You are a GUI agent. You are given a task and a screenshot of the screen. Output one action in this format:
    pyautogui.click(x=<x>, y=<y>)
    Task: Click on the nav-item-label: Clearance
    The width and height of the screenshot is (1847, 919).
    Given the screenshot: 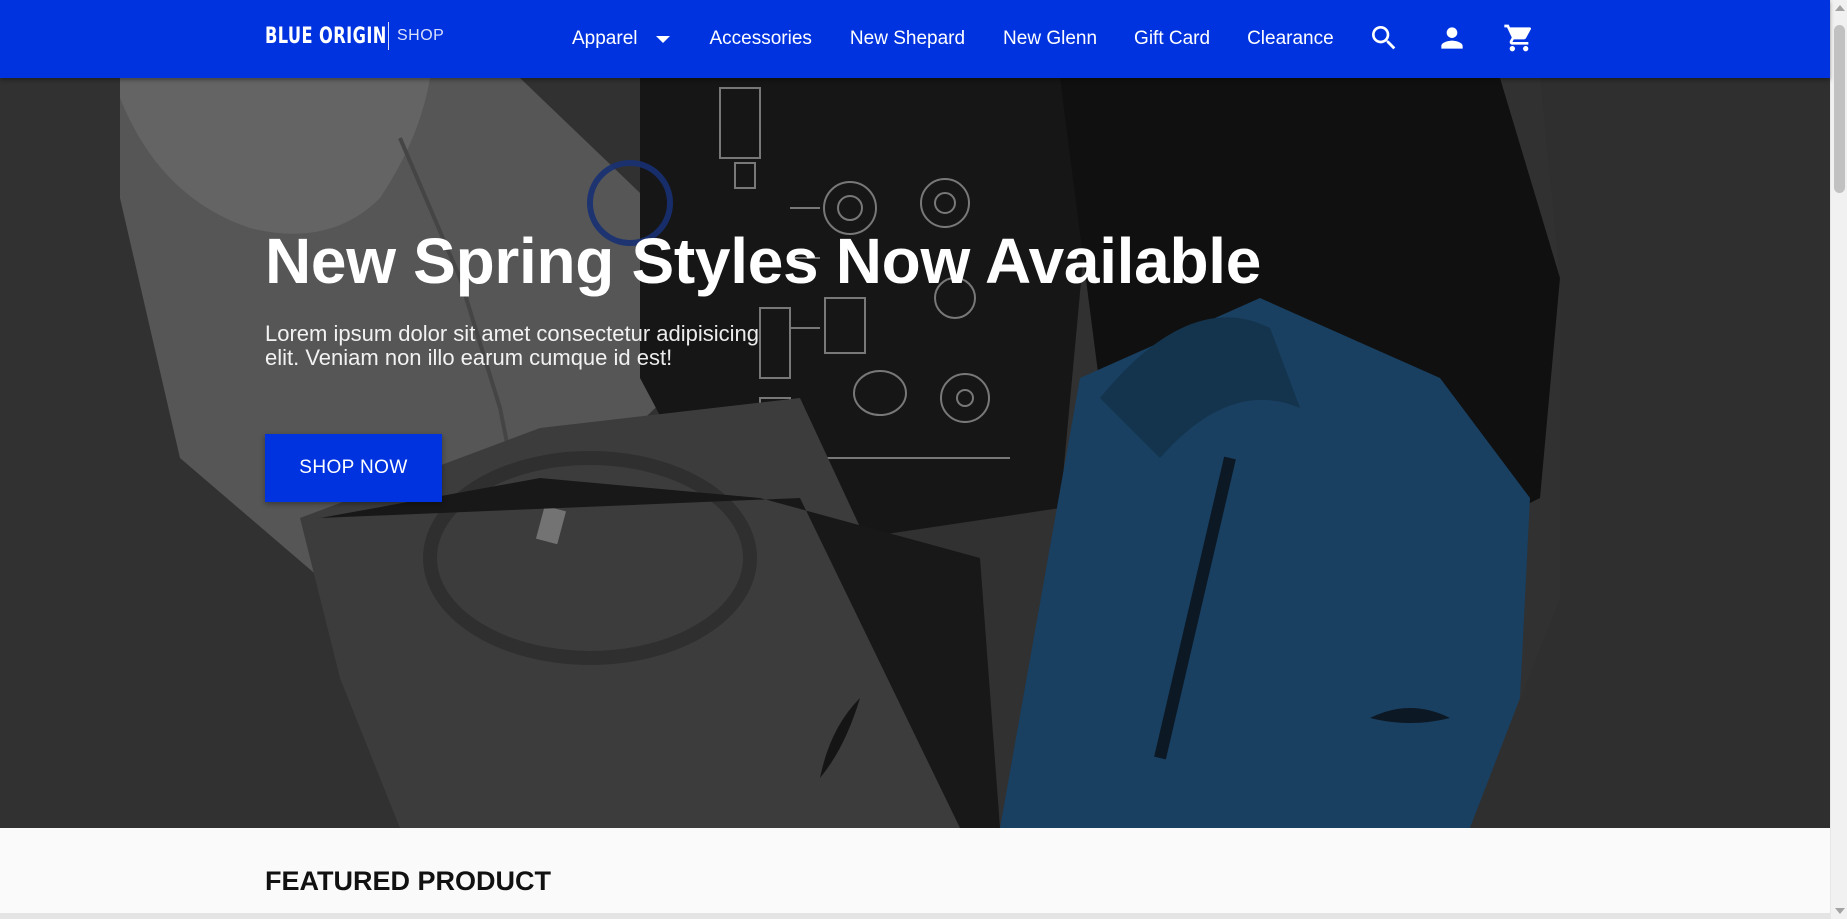 What is the action you would take?
    pyautogui.click(x=1290, y=38)
    